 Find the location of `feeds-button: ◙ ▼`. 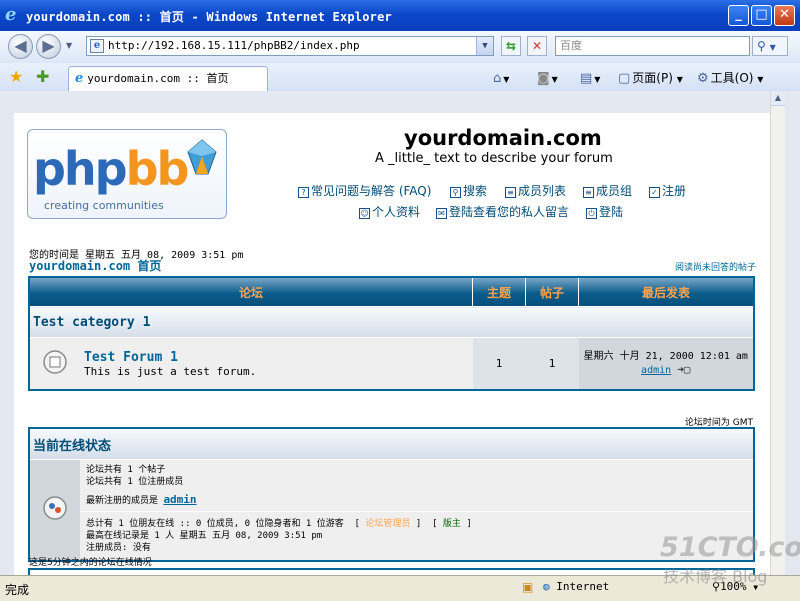

feeds-button: ◙ ▼ is located at coordinates (547, 78).